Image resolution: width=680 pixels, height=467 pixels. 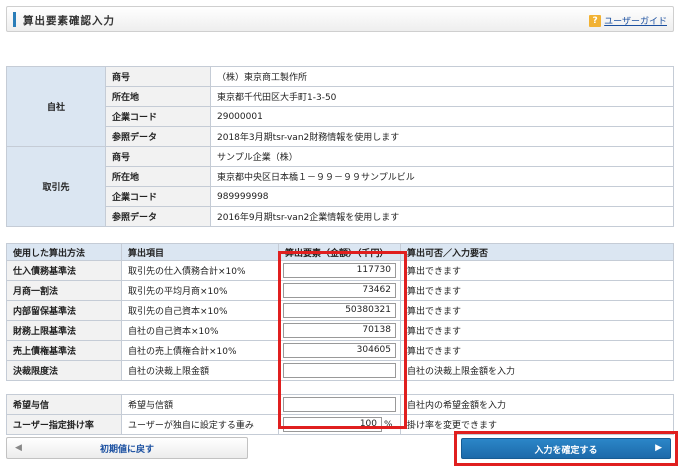 I want to click on item-label: 取引先の自己資本×10%, so click(x=200, y=310).